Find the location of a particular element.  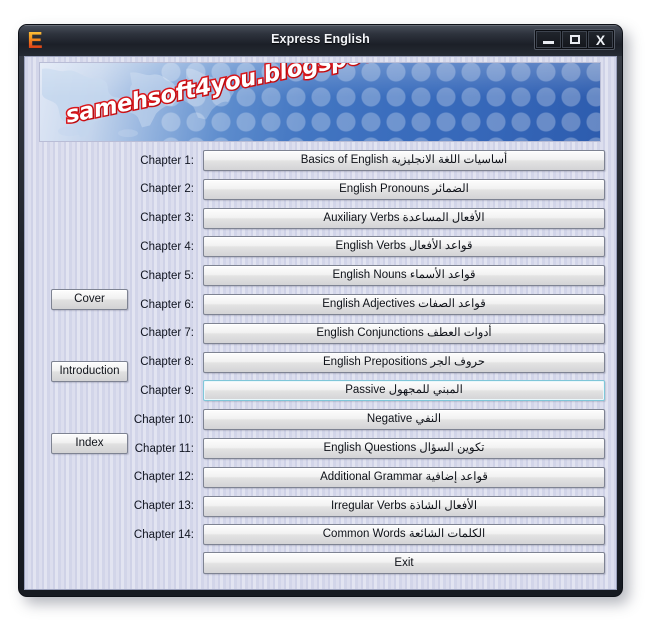

chapter-button-4: قواعد الأفعال English Verbs is located at coordinates (404, 247).